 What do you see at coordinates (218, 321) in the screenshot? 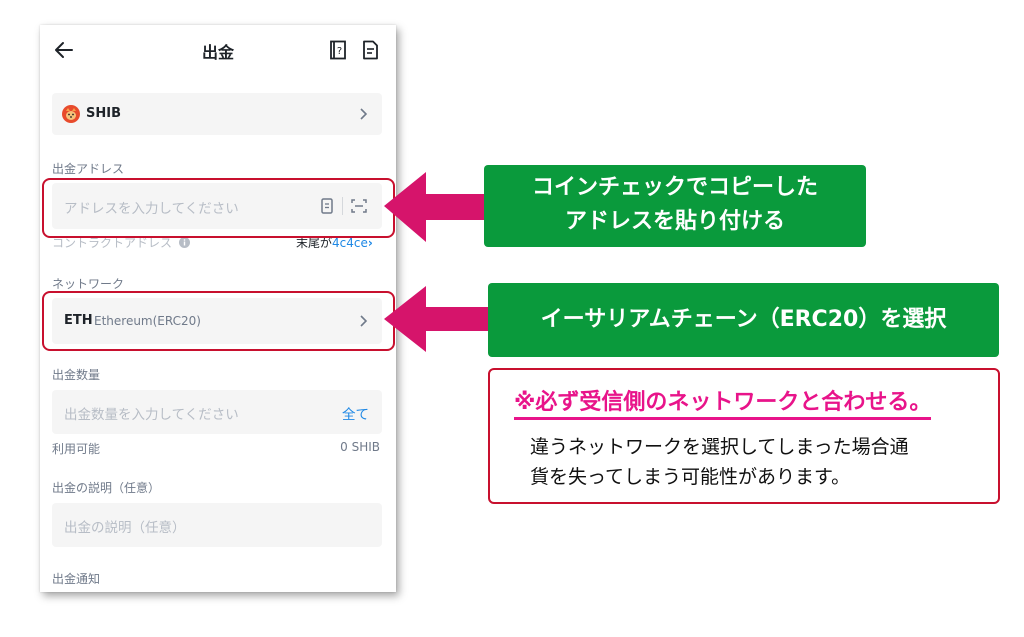
I see `network-highlight` at bounding box center [218, 321].